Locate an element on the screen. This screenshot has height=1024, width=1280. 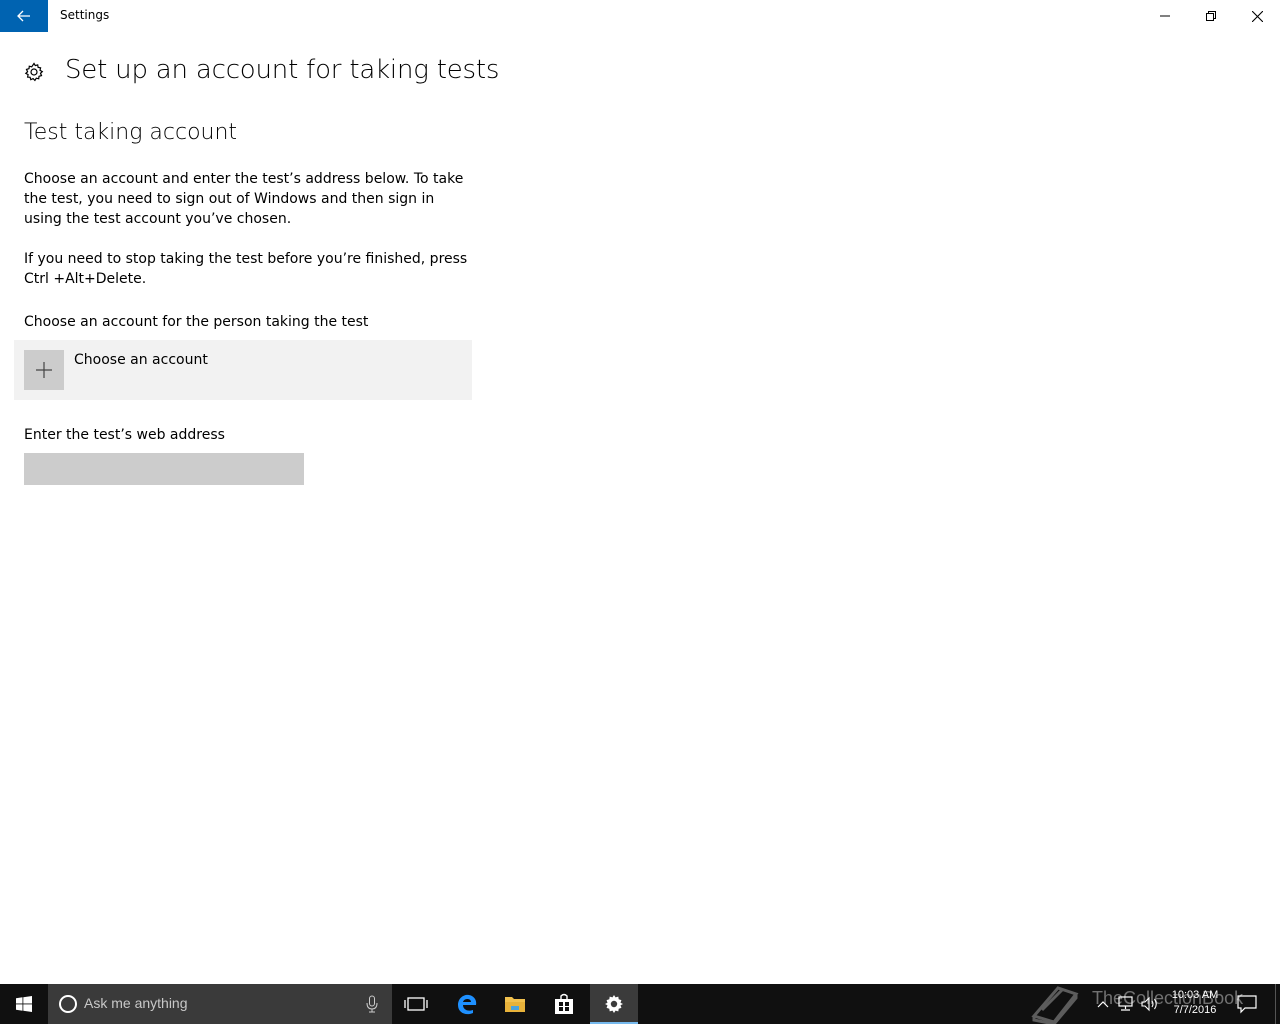
volume-button is located at coordinates (1150, 1004).